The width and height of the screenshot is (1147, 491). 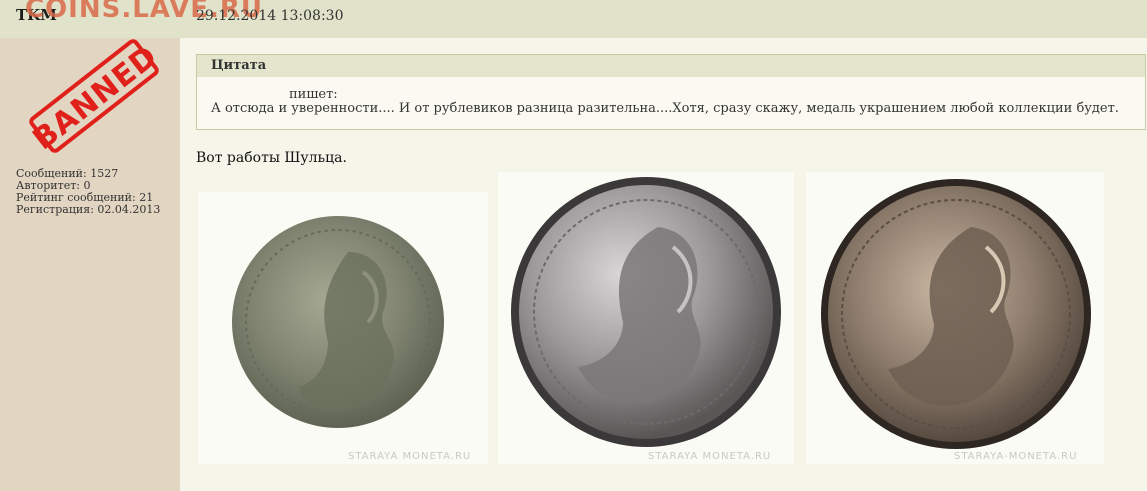 I want to click on banned-stamp-label: BANNED, so click(x=96, y=97).